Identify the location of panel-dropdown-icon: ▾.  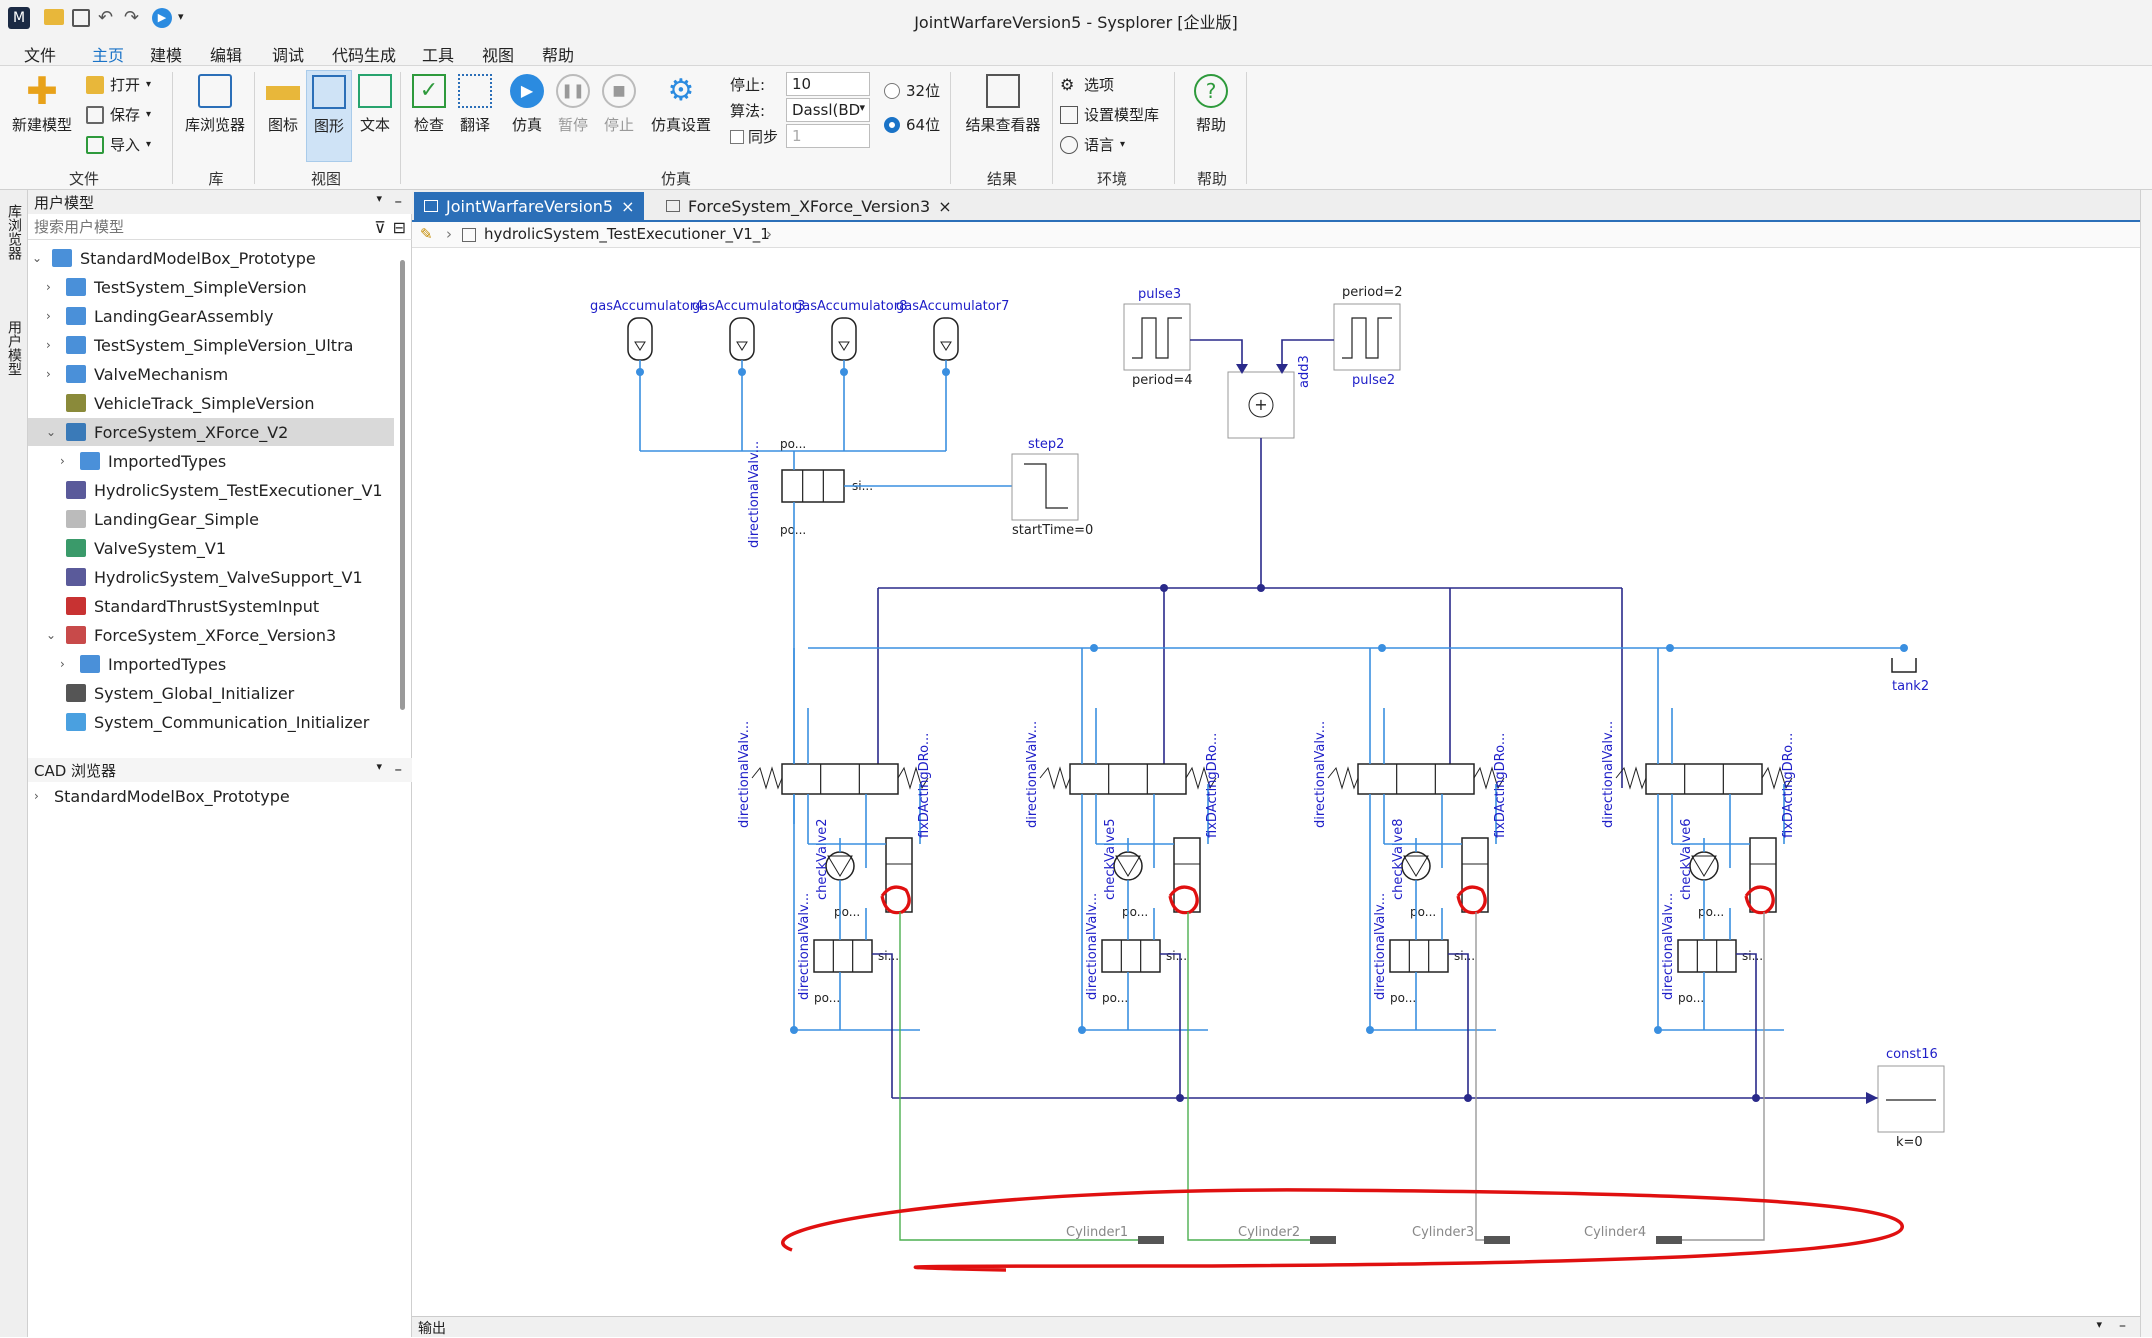
(379, 198).